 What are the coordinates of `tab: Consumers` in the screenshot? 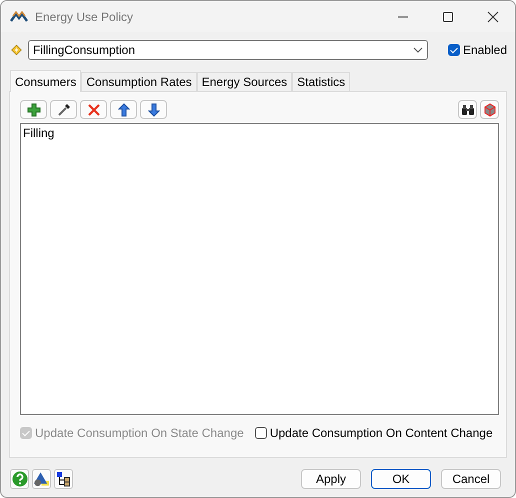 It's located at (46, 81).